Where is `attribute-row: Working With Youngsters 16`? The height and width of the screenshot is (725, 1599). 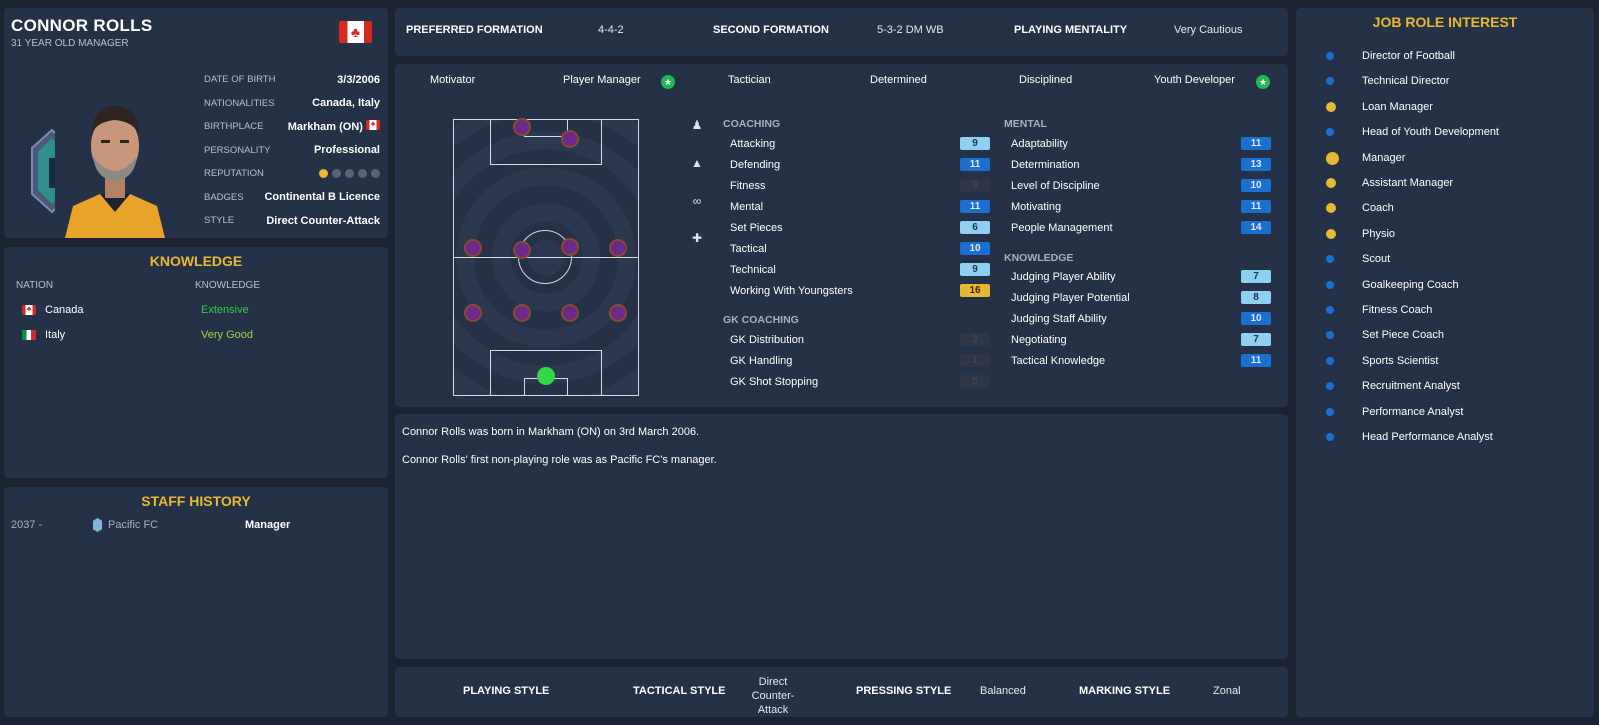 attribute-row: Working With Youngsters 16 is located at coordinates (856, 290).